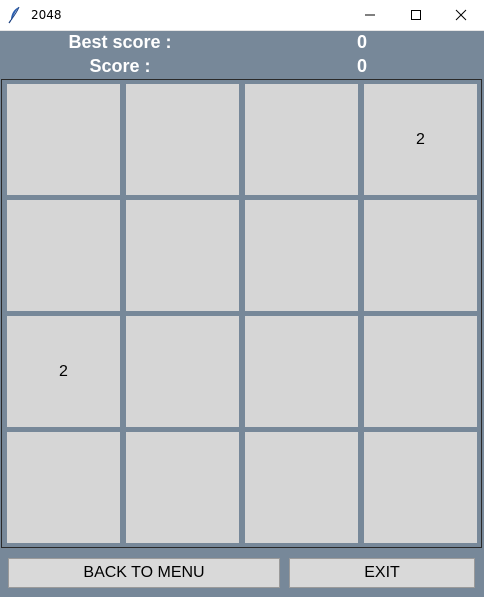 The width and height of the screenshot is (484, 597). What do you see at coordinates (46, 15) in the screenshot?
I see `window-title: 2048` at bounding box center [46, 15].